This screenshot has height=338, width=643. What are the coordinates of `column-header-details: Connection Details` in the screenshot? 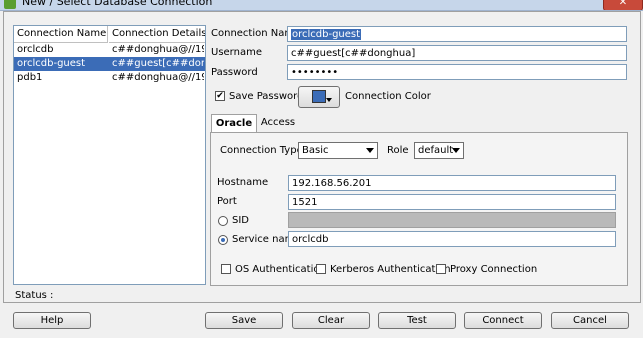 It's located at (157, 34).